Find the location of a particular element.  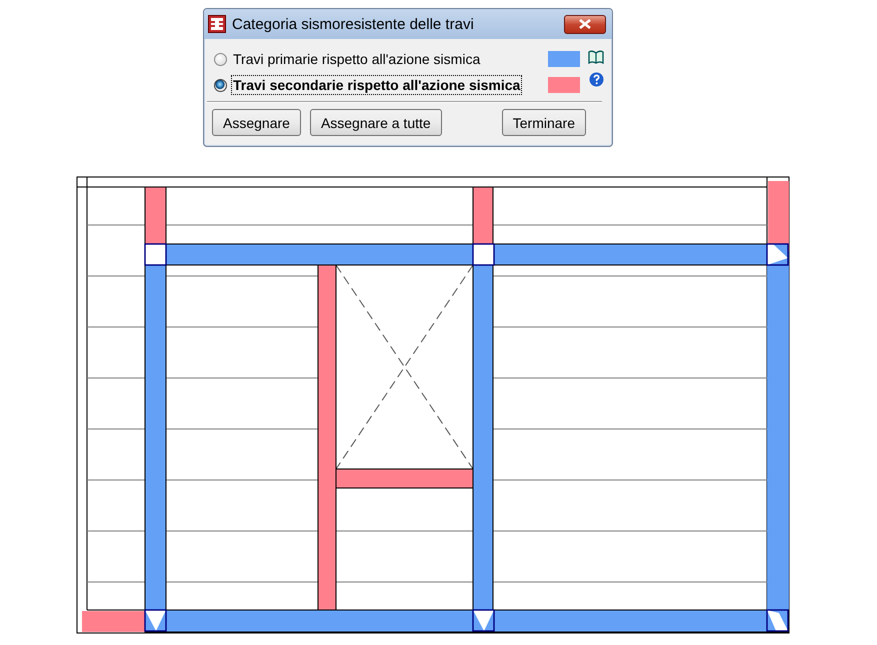

help-icon is located at coordinates (596, 79).